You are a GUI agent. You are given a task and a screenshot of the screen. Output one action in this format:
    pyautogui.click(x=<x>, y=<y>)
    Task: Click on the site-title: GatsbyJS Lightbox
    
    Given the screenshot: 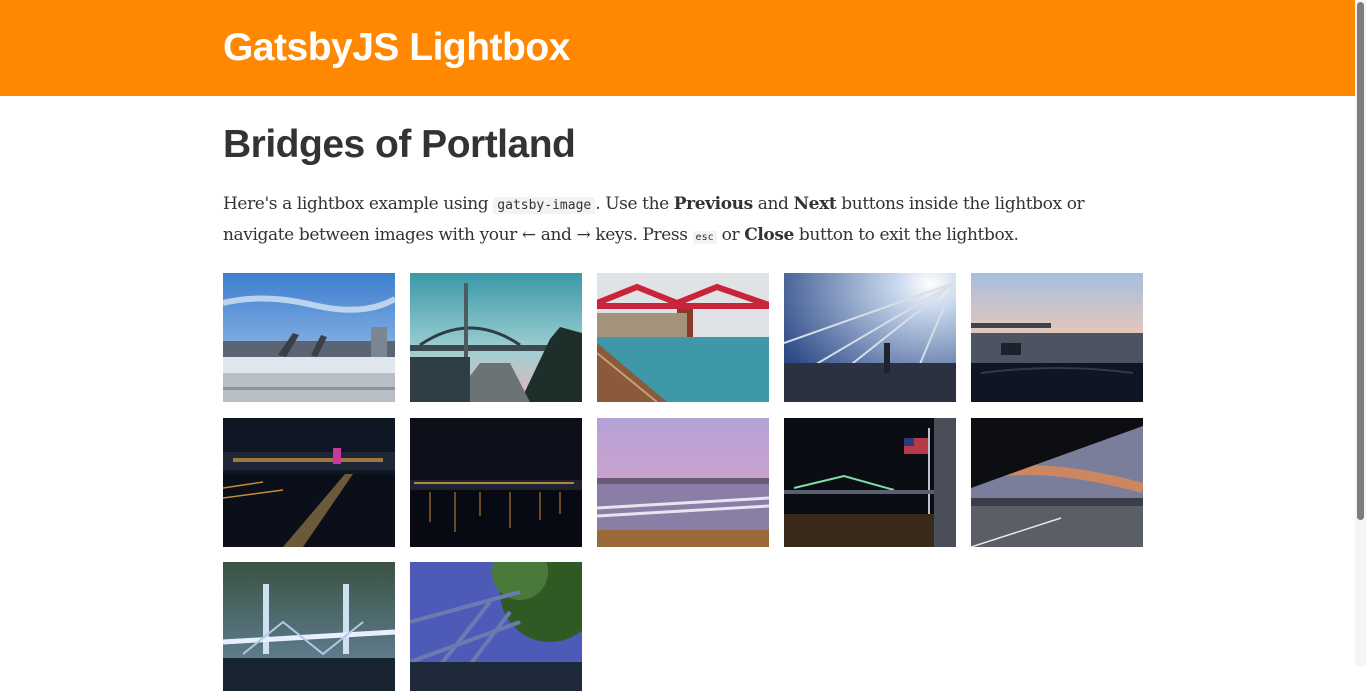 What is the action you would take?
    pyautogui.click(x=396, y=48)
    